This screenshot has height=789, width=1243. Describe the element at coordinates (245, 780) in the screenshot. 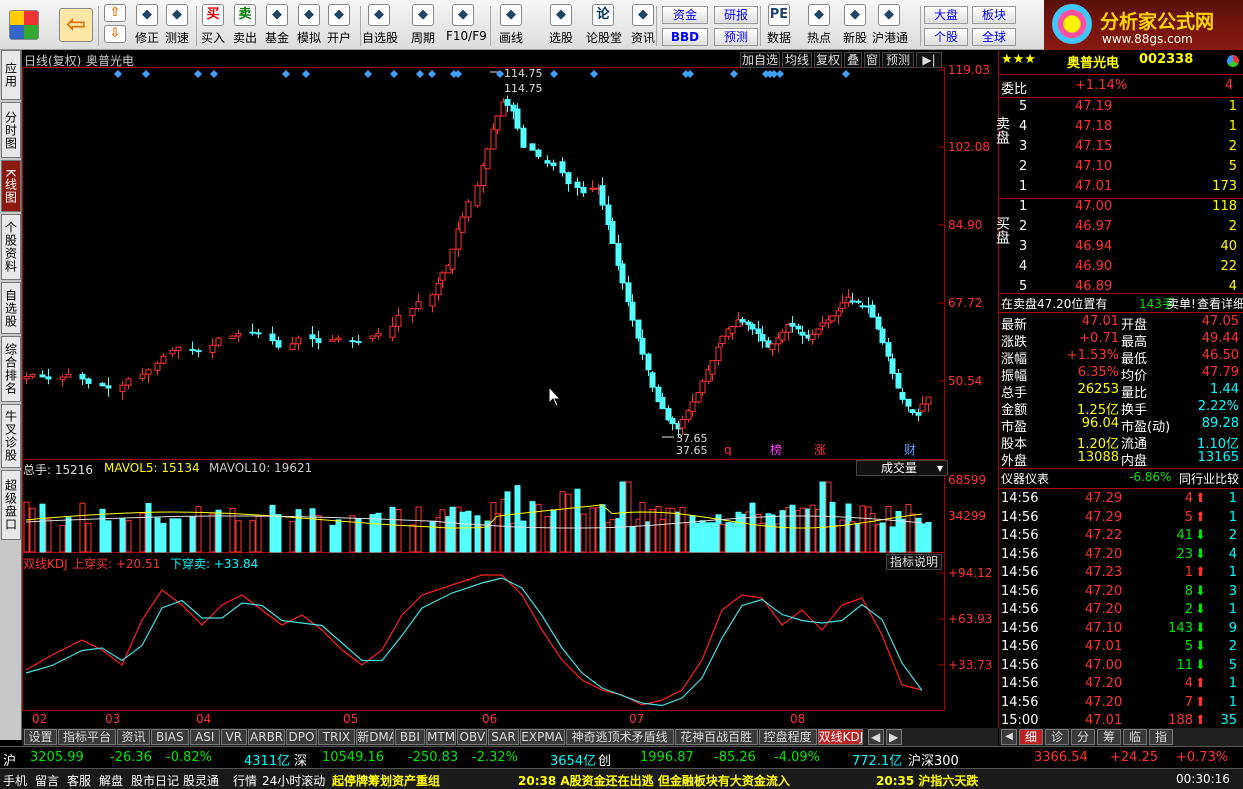

I see `news-nav-item-6: 行情` at that location.